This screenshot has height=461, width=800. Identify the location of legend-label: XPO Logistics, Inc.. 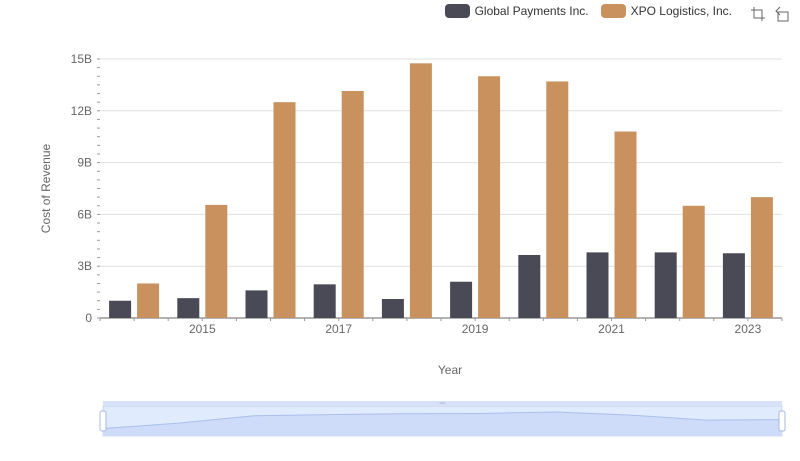
(681, 11).